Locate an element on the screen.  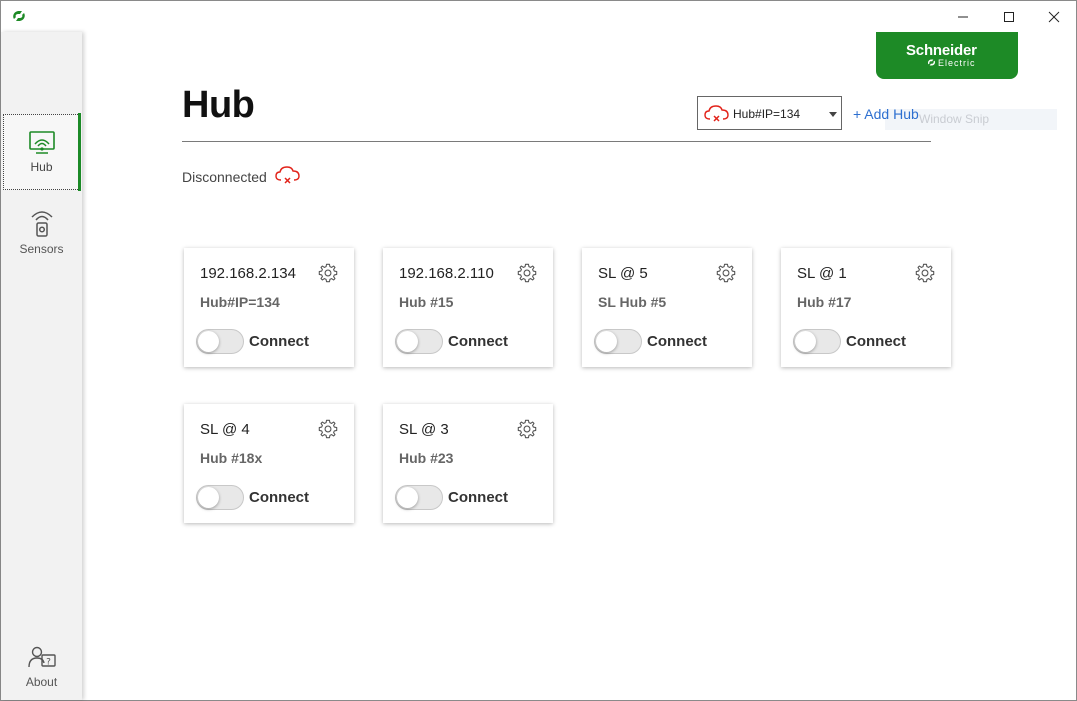
hub-card-subtitle: Hub #17 is located at coordinates (824, 302).